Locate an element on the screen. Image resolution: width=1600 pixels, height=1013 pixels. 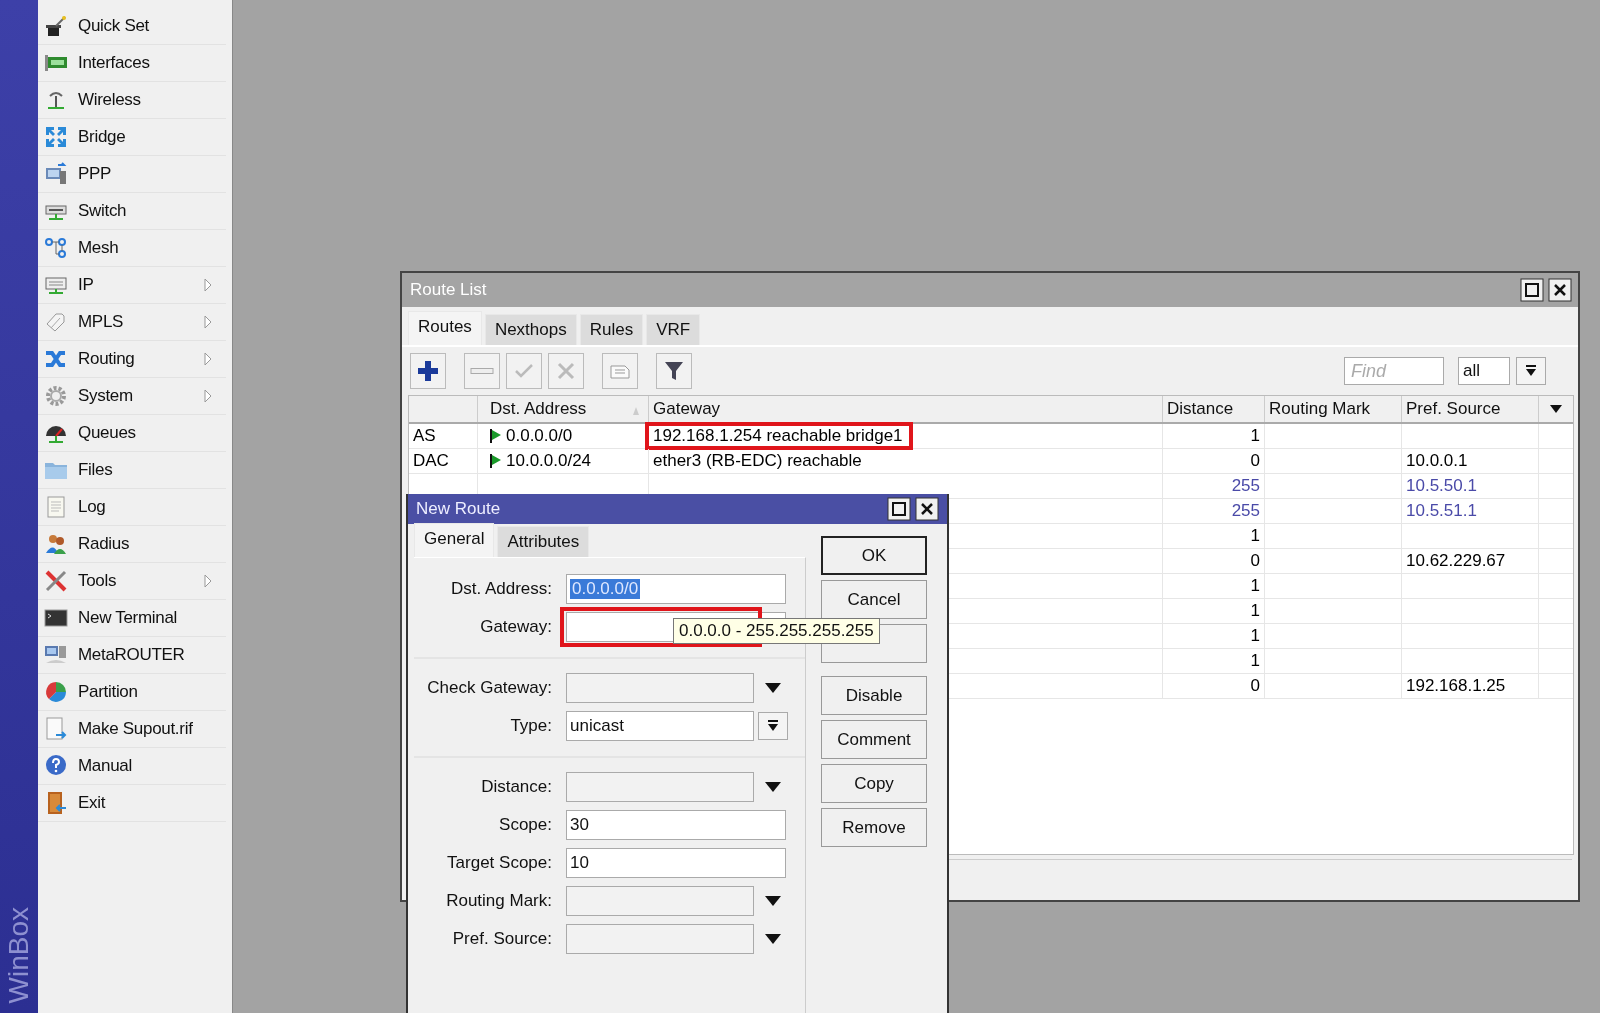
tooltip: 0.0.0.0 - 255.255.255.255 is located at coordinates (776, 631).